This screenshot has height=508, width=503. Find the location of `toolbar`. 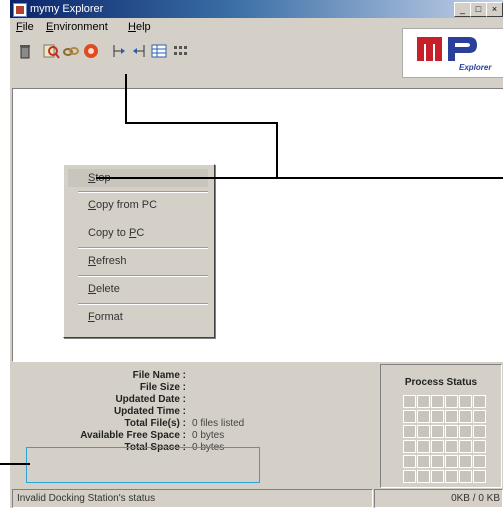

toolbar is located at coordinates (210, 51).